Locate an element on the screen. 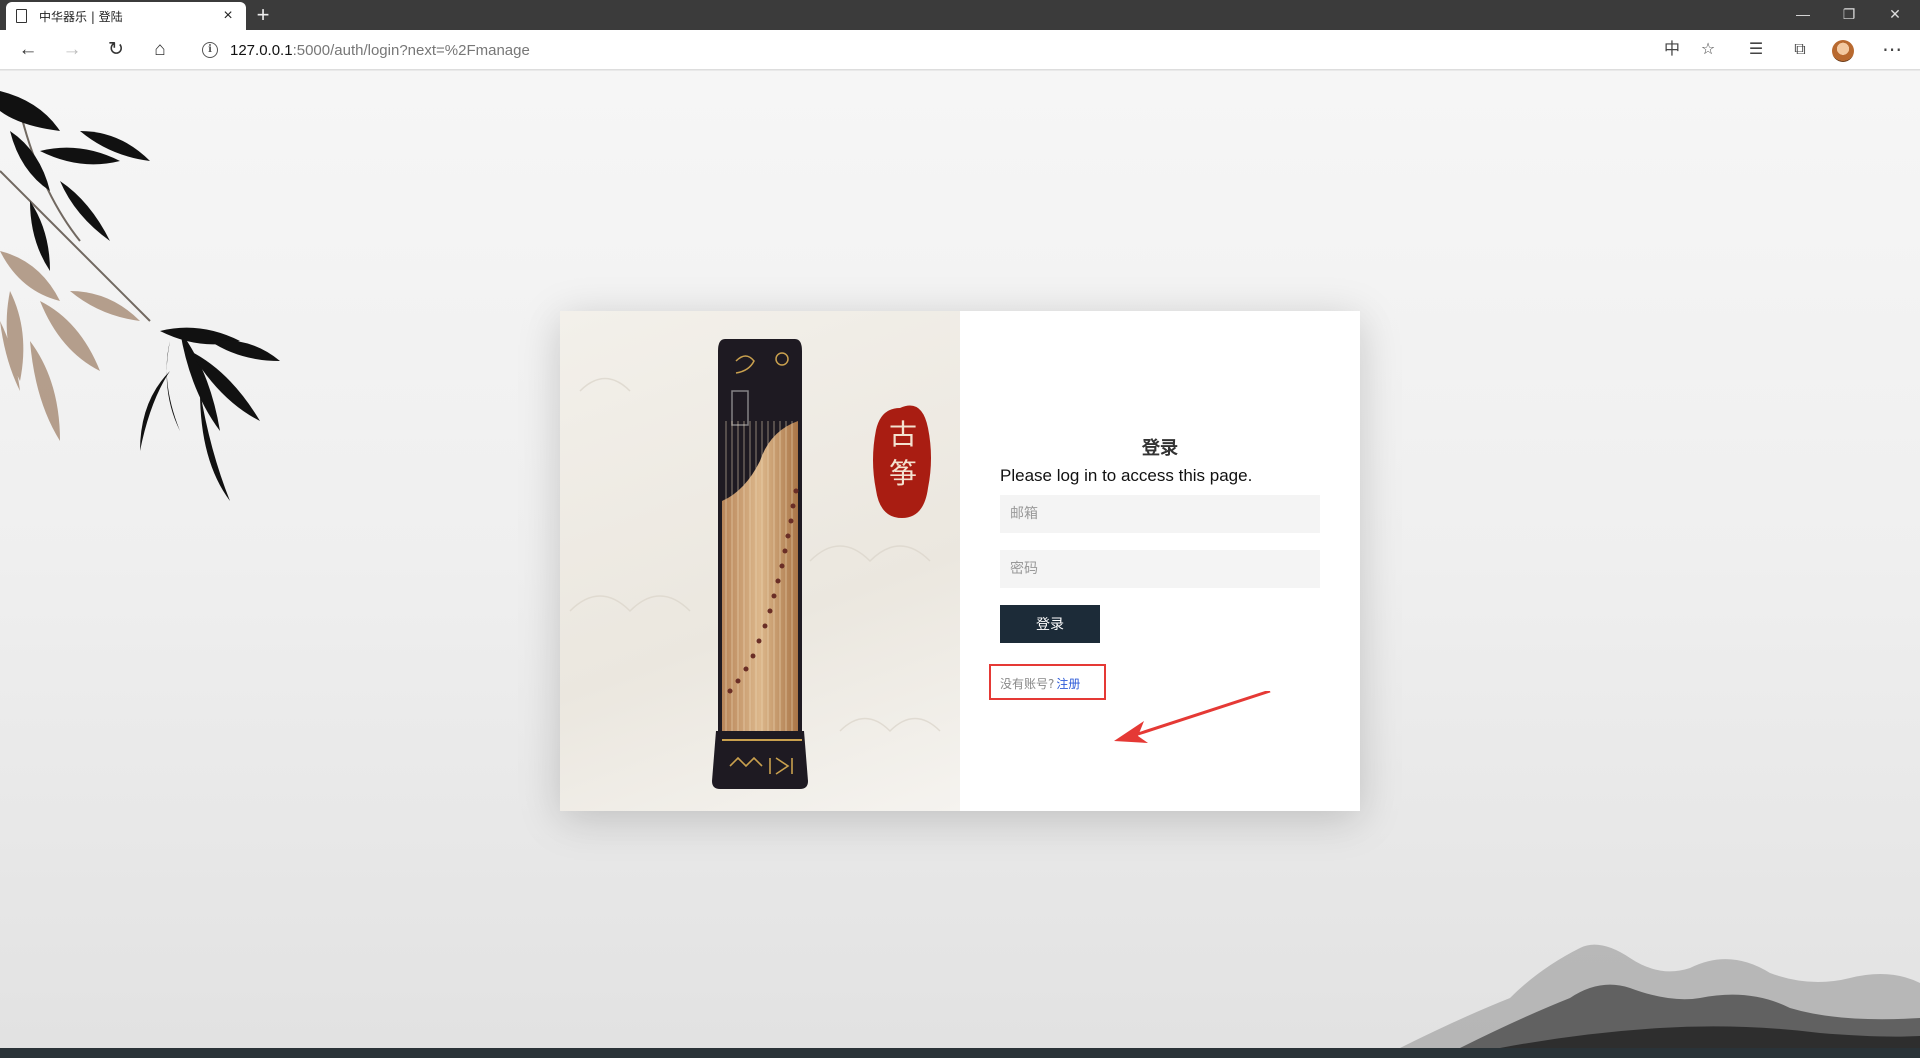 Image resolution: width=1920 pixels, height=1058 pixels. back-icon: ← is located at coordinates (28, 50).